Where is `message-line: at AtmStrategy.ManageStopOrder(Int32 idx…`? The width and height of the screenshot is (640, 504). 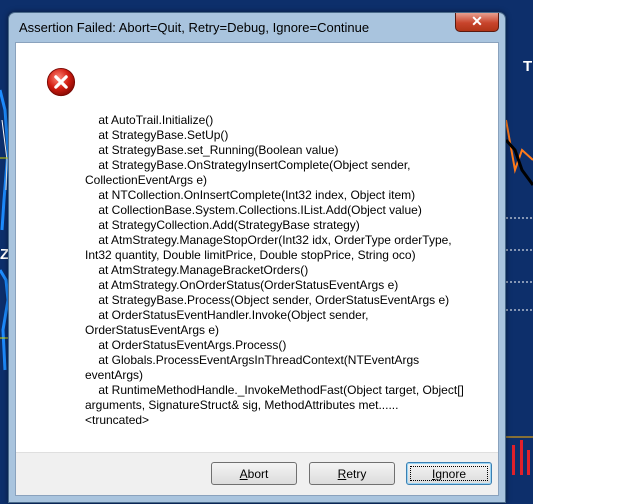 message-line: at AtmStrategy.ManageStopOrder(Int32 idx… is located at coordinates (268, 240).